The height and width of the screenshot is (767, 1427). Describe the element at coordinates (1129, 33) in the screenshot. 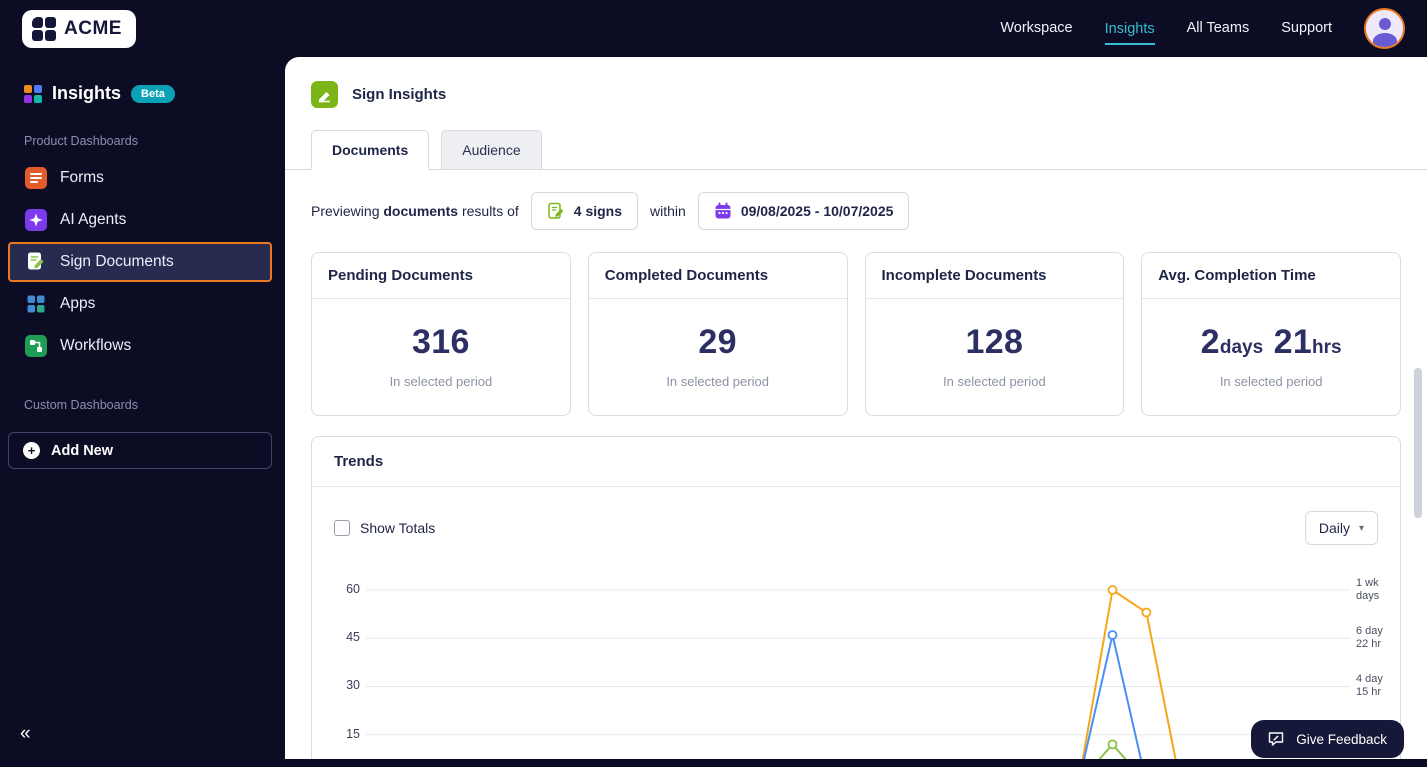

I see `nav-insights: Insights` at that location.